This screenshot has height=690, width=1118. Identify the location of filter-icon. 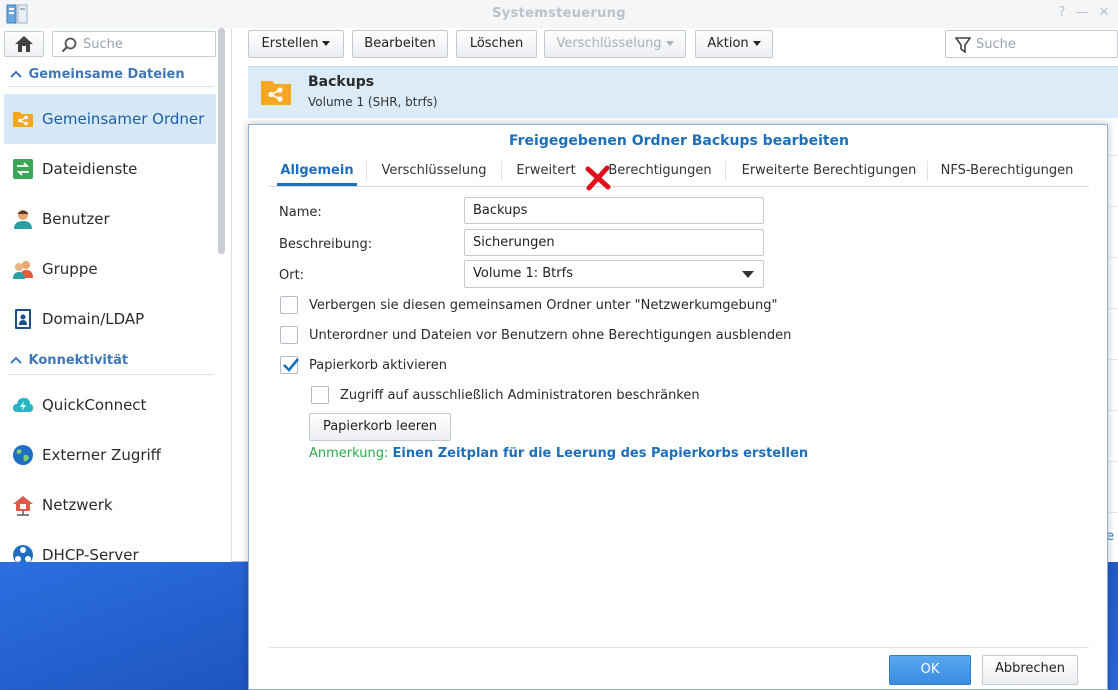
(963, 45).